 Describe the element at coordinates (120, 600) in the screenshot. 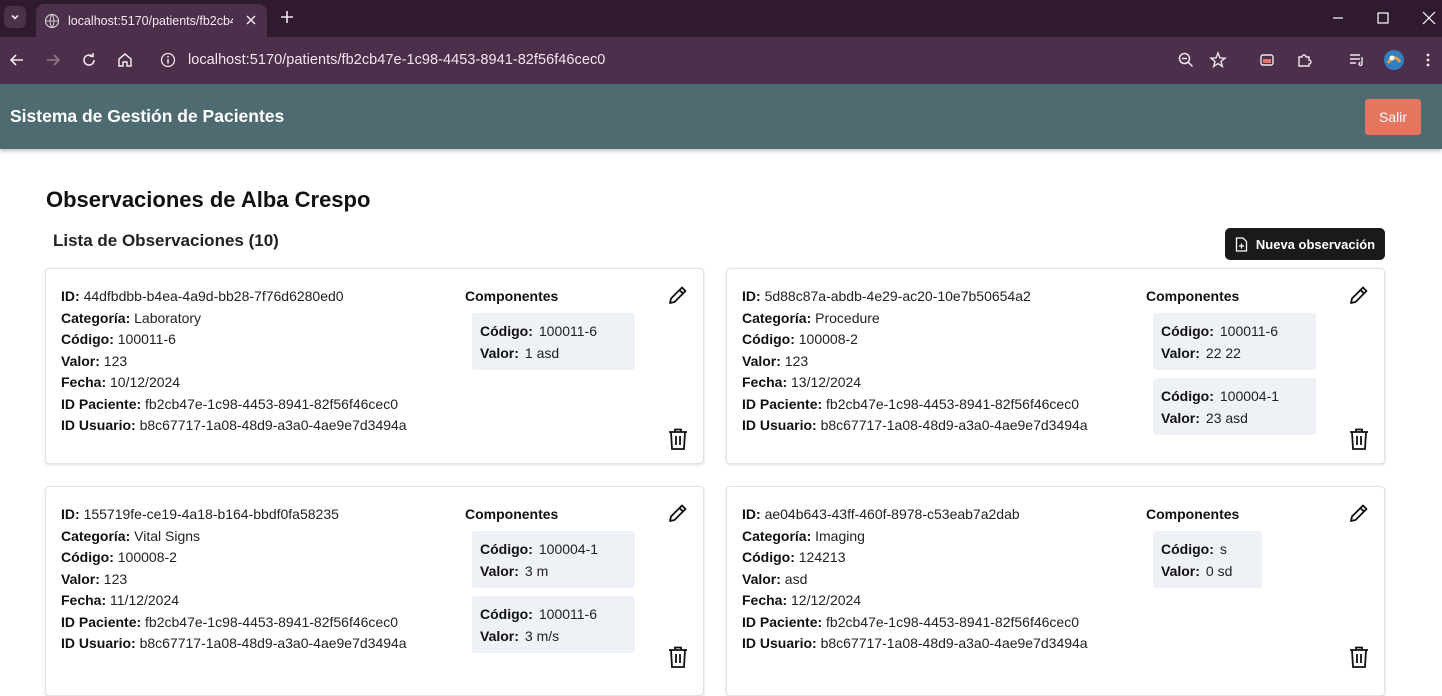

I see `field-date: Fecha: 11/12/2024` at that location.